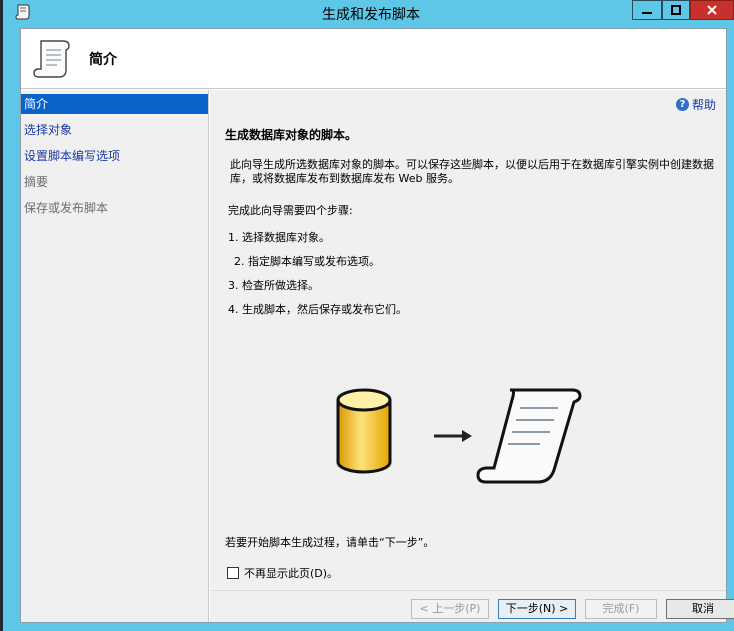 The image size is (734, 631). I want to click on title-bar: 生成和发布脚本, so click(371, 13).